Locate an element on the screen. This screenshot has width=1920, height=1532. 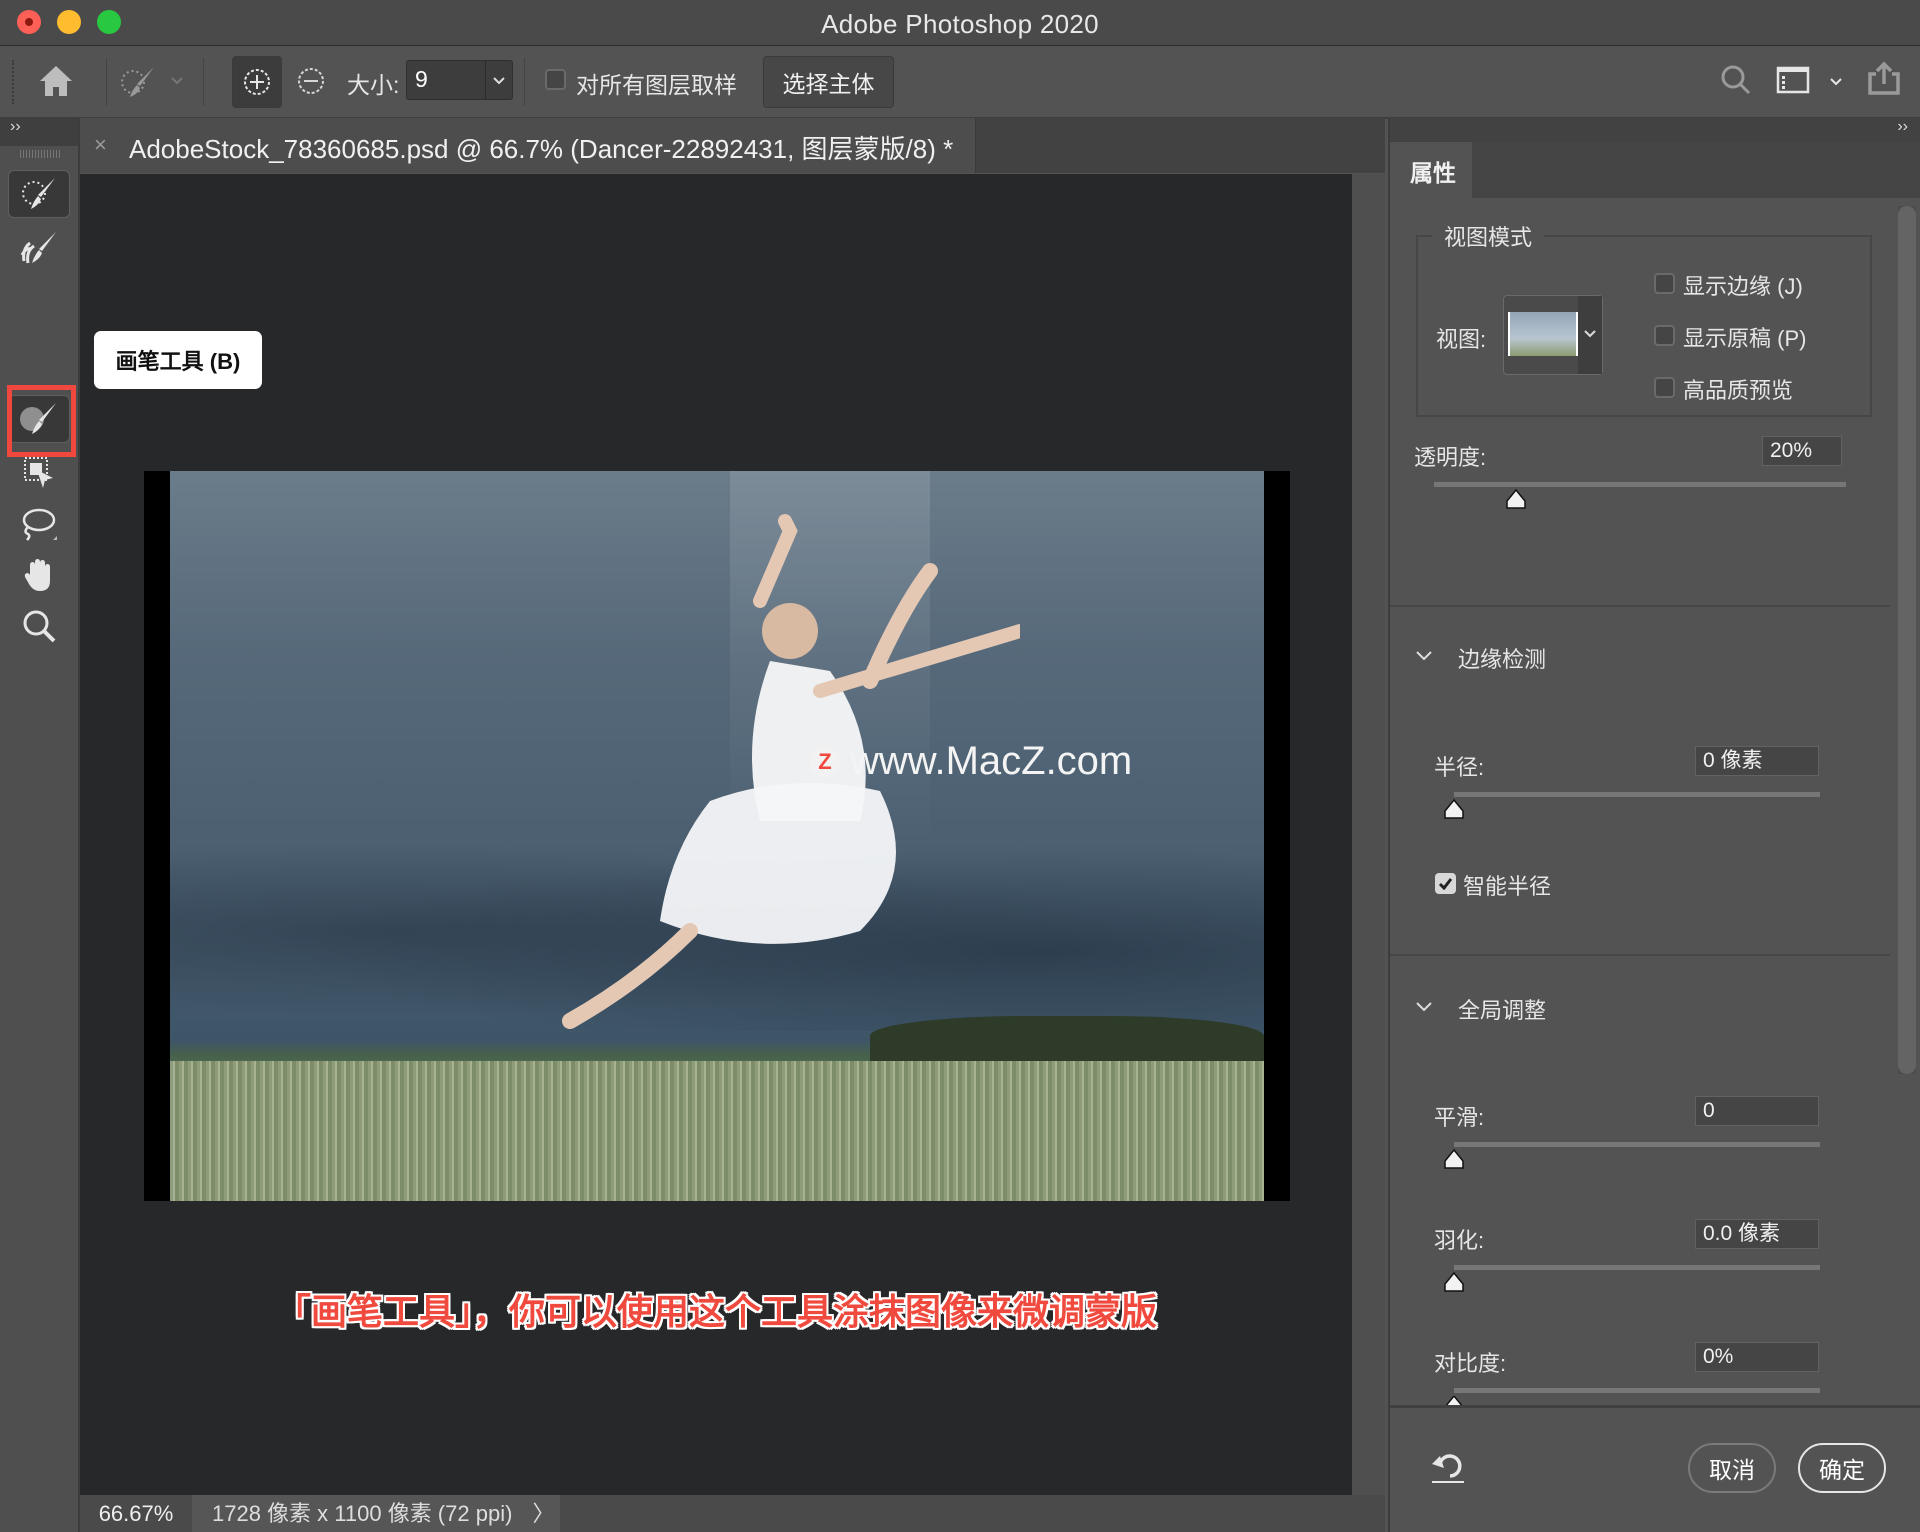
global-refinements-chevron-icon is located at coordinates (1424, 1007).